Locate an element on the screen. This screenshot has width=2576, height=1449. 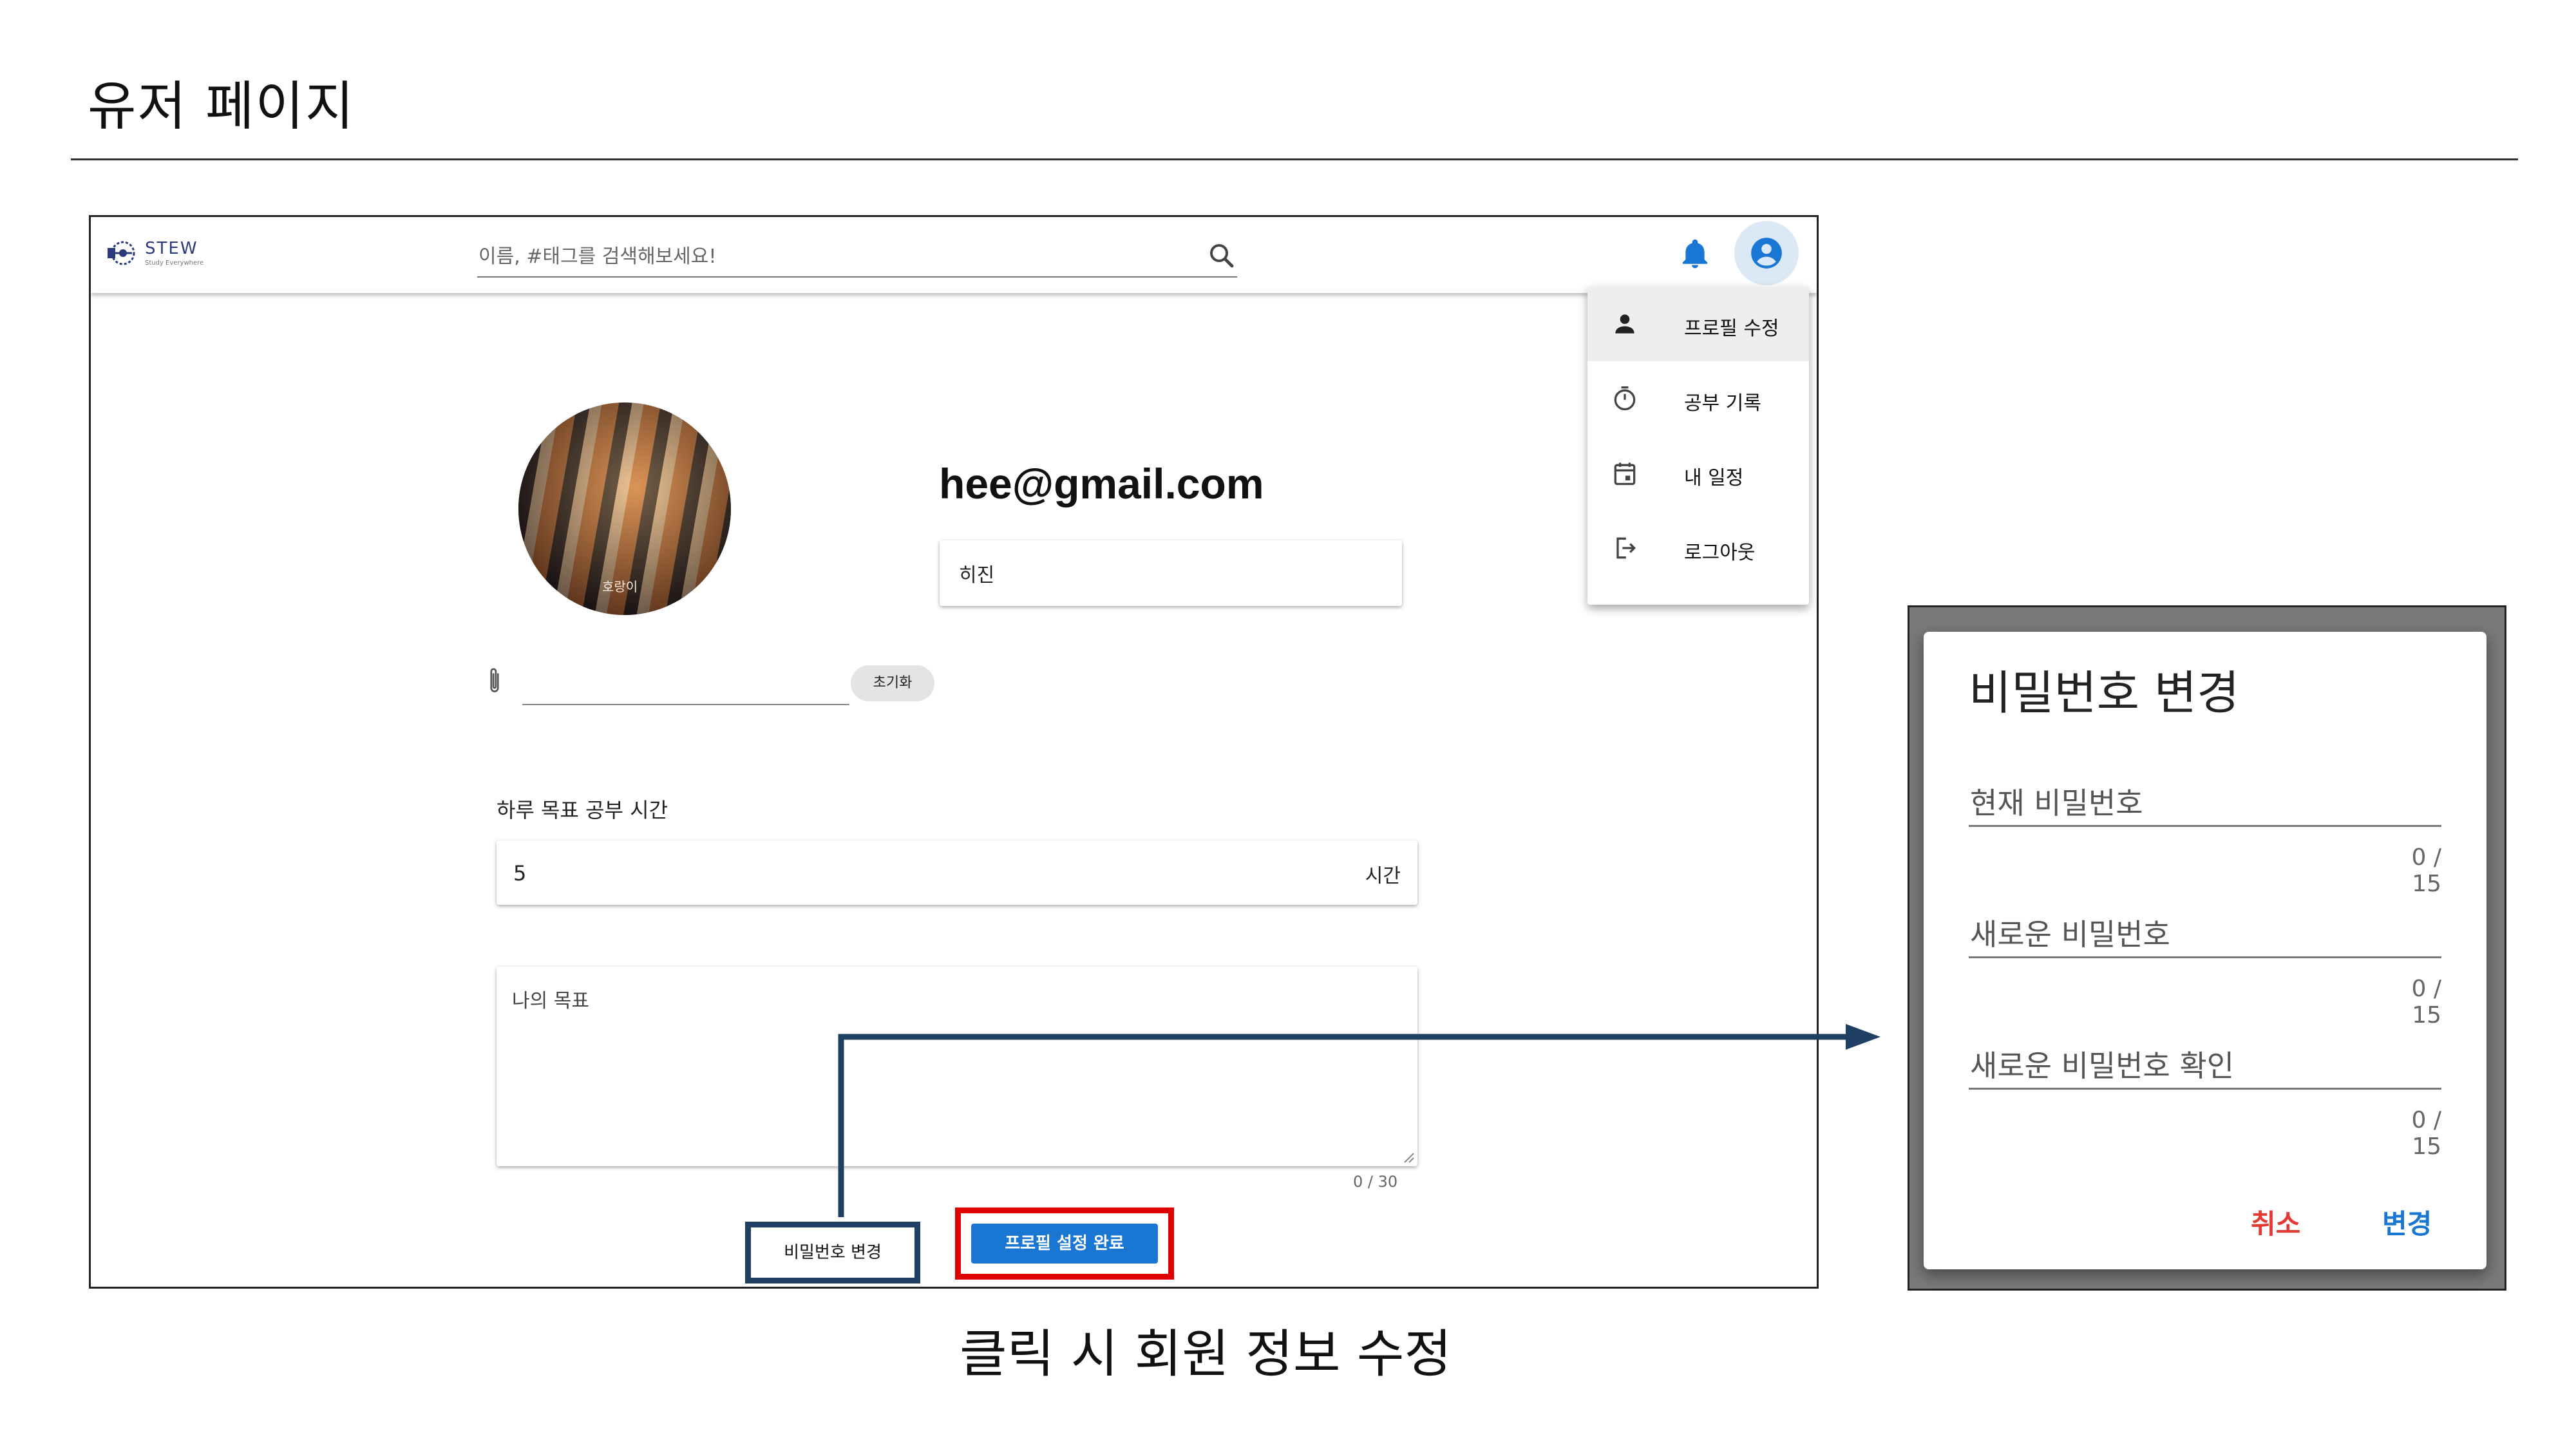
search-bar is located at coordinates (857, 258).